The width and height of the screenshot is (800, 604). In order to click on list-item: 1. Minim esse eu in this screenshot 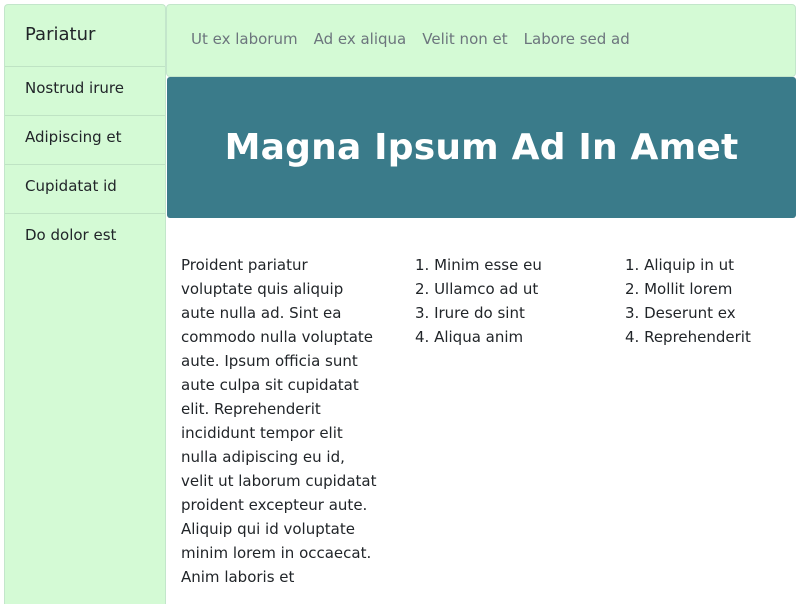, I will do `click(478, 265)`.